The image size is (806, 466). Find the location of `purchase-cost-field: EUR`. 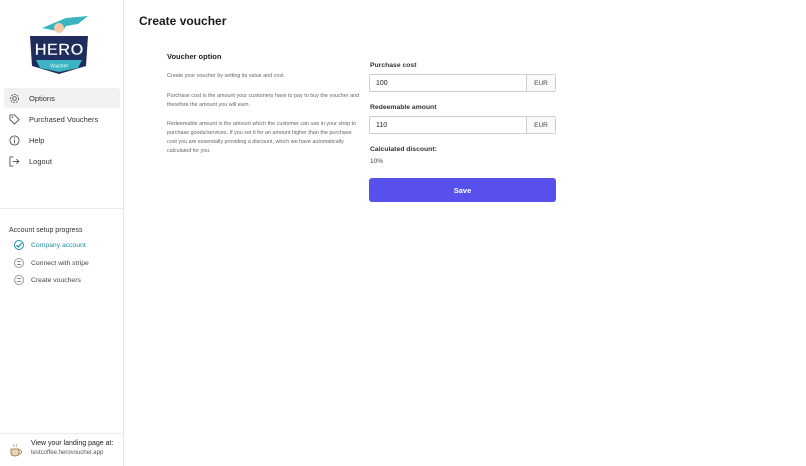

purchase-cost-field: EUR is located at coordinates (462, 83).